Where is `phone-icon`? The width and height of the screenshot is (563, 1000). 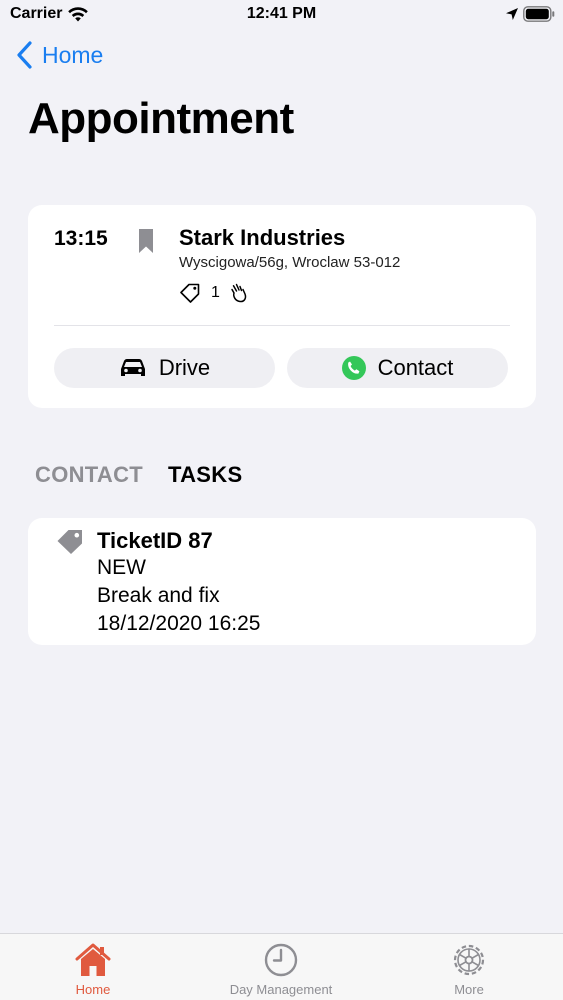
phone-icon is located at coordinates (353, 368).